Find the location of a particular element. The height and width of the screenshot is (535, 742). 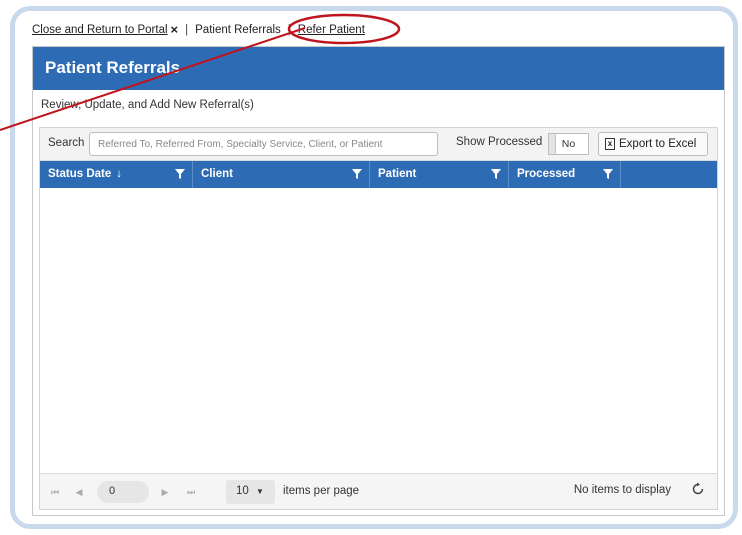

column-processed: Processed is located at coordinates (565, 174).